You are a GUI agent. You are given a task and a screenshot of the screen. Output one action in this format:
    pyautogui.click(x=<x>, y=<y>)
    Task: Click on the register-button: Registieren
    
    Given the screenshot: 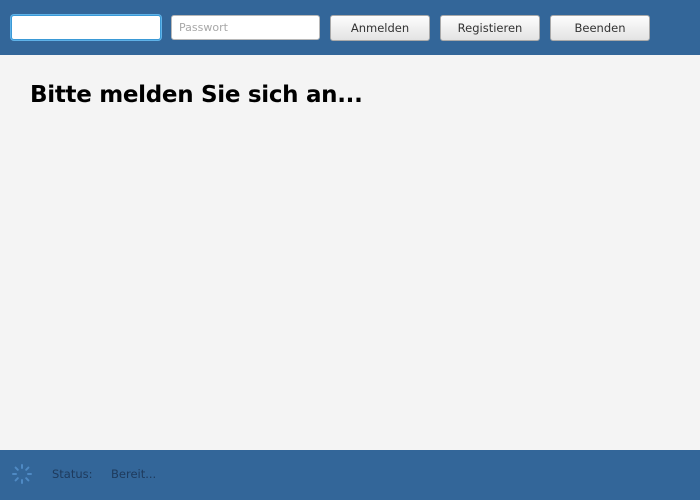 What is the action you would take?
    pyautogui.click(x=490, y=28)
    